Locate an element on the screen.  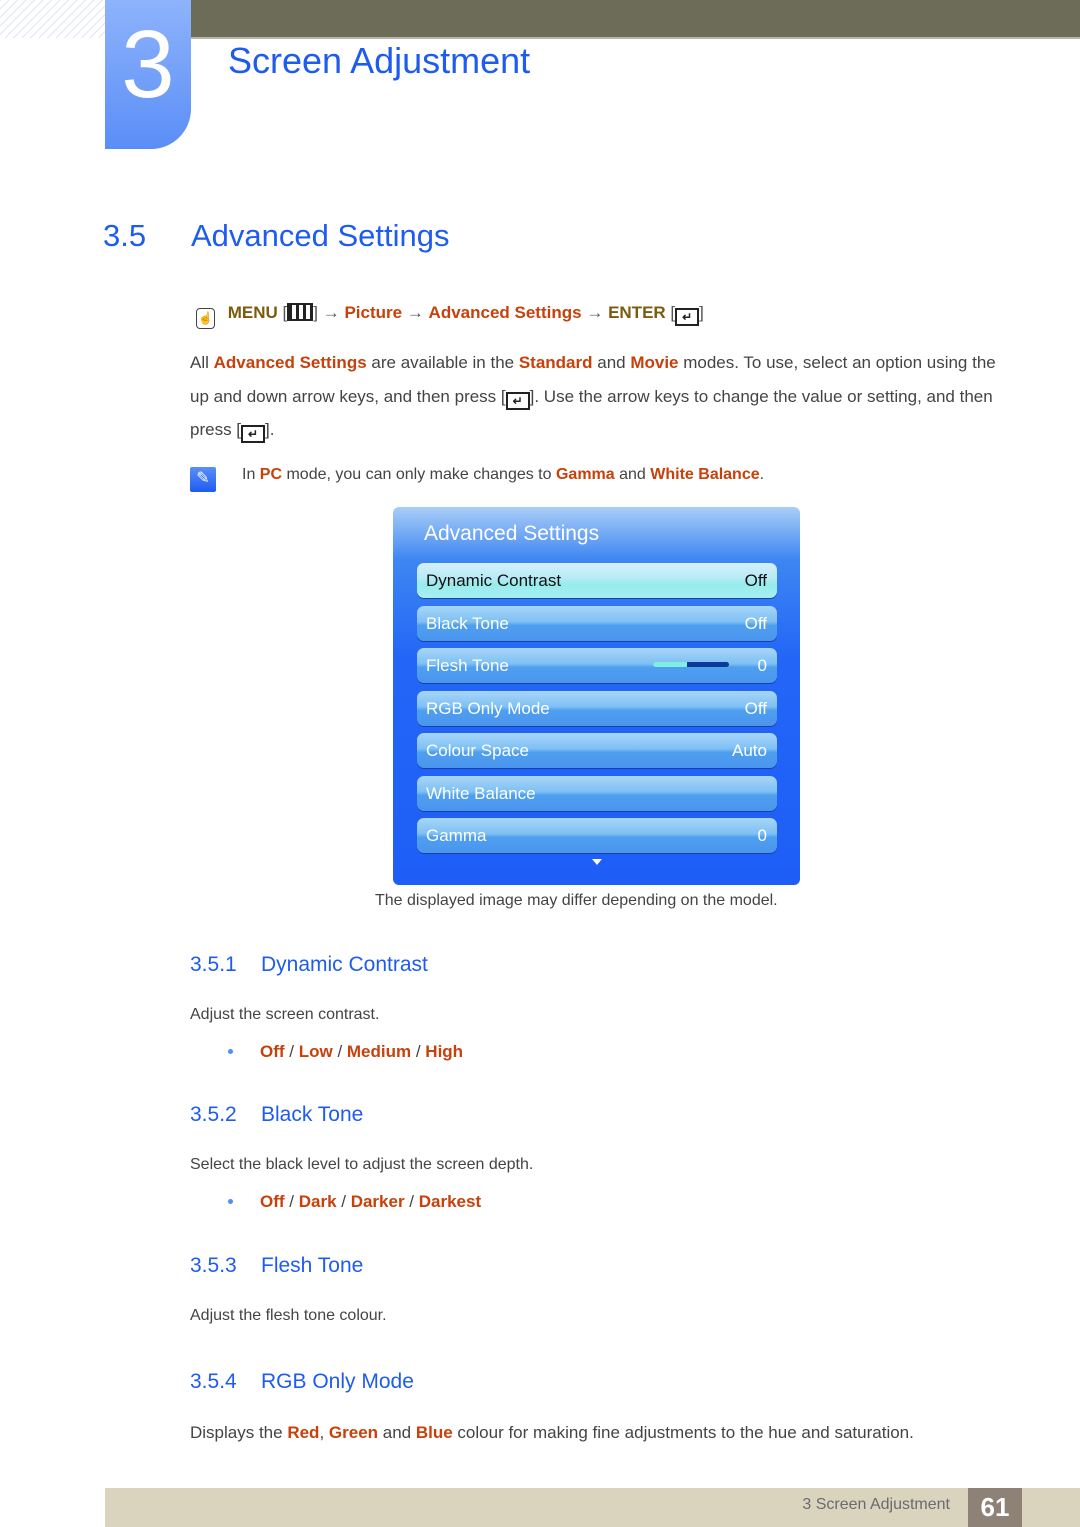
subsection-title: Dynamic Contrast is located at coordinates (344, 964).